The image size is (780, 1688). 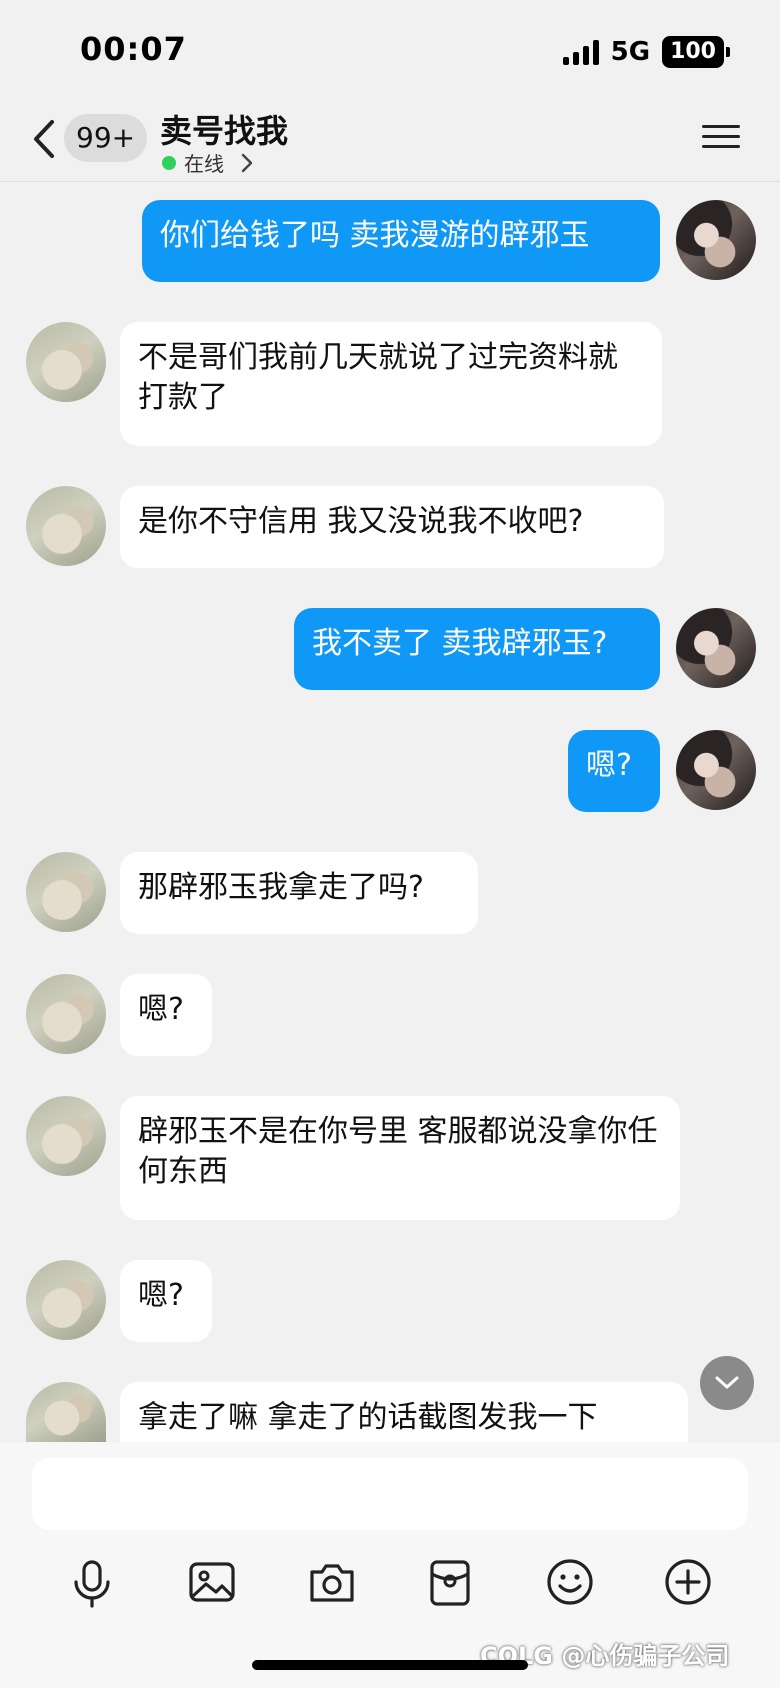 I want to click on plus-icon, so click(x=688, y=1582).